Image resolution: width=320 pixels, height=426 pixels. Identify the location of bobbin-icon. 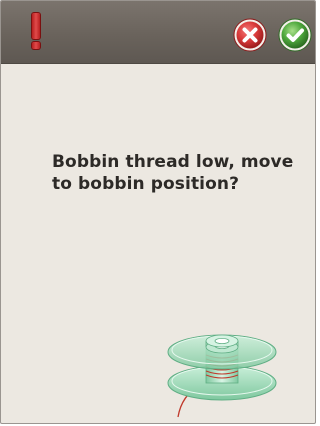
(222, 376).